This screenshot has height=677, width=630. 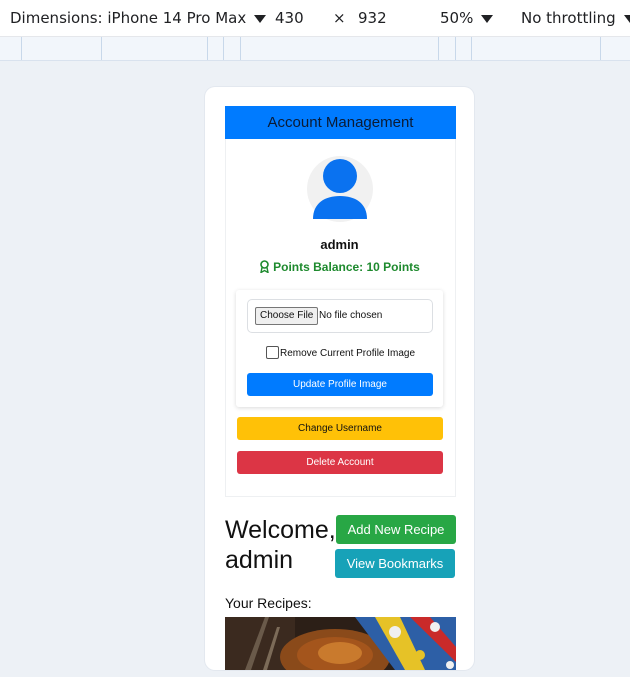 What do you see at coordinates (259, 560) in the screenshot?
I see `welcome-line-2: admin` at bounding box center [259, 560].